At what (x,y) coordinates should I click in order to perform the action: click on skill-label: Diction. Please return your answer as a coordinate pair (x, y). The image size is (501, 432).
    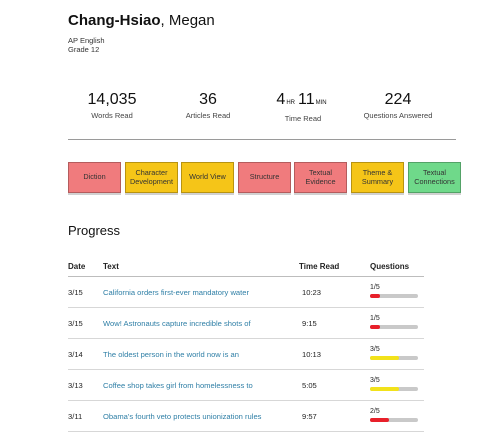
    Looking at the image, I should click on (94, 177).